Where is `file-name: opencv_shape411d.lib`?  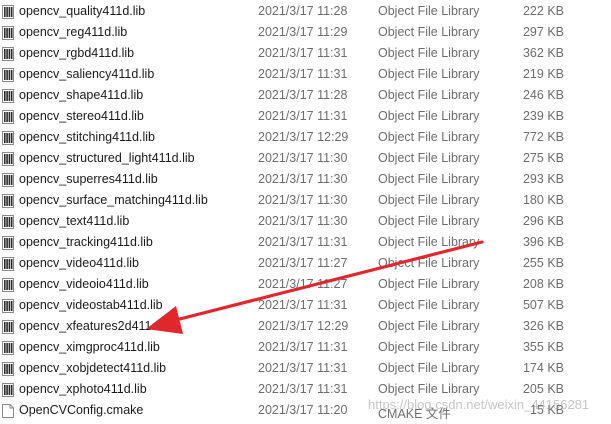
file-name: opencv_shape411d.lib is located at coordinates (81, 95).